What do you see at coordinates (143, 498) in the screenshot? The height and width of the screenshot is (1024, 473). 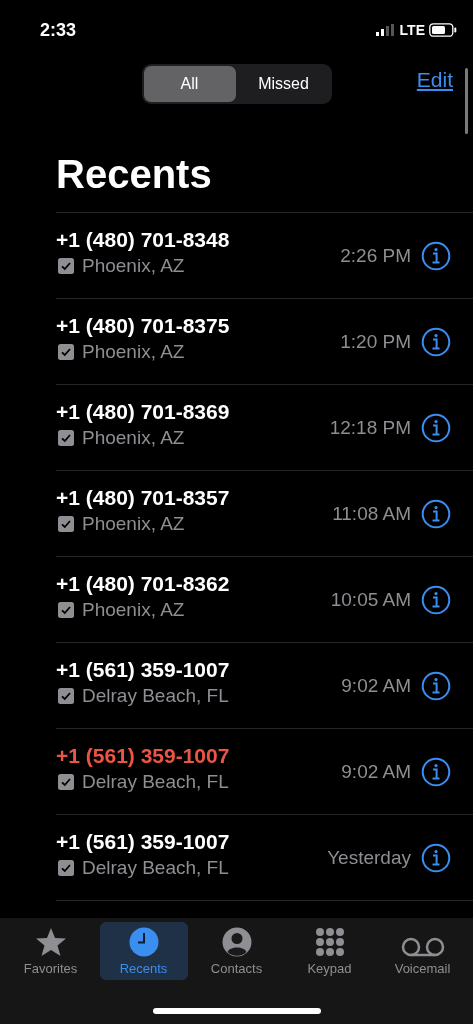 I see `phone-number: +1 (480) 701-8357` at bounding box center [143, 498].